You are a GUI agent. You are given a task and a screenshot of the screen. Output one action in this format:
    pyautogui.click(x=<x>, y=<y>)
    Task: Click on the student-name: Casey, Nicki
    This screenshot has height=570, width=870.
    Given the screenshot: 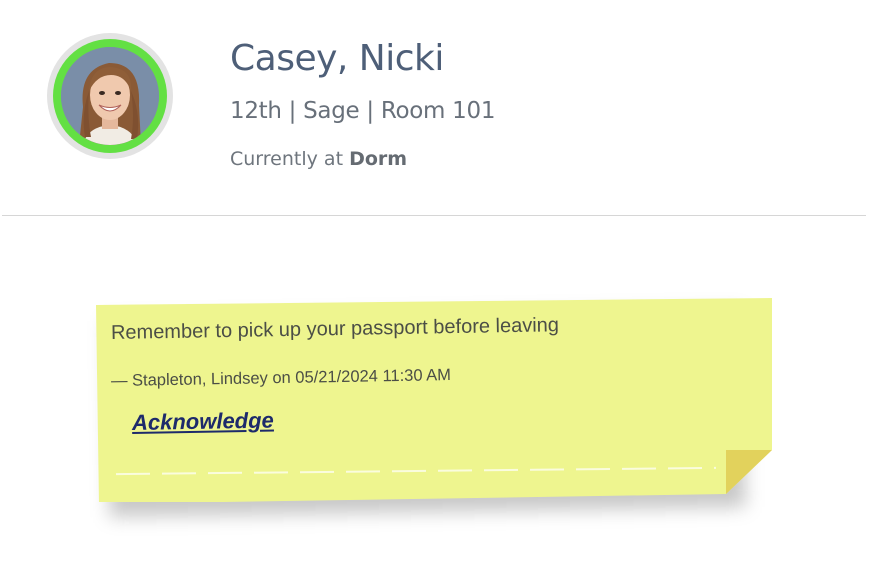 What is the action you would take?
    pyautogui.click(x=337, y=58)
    